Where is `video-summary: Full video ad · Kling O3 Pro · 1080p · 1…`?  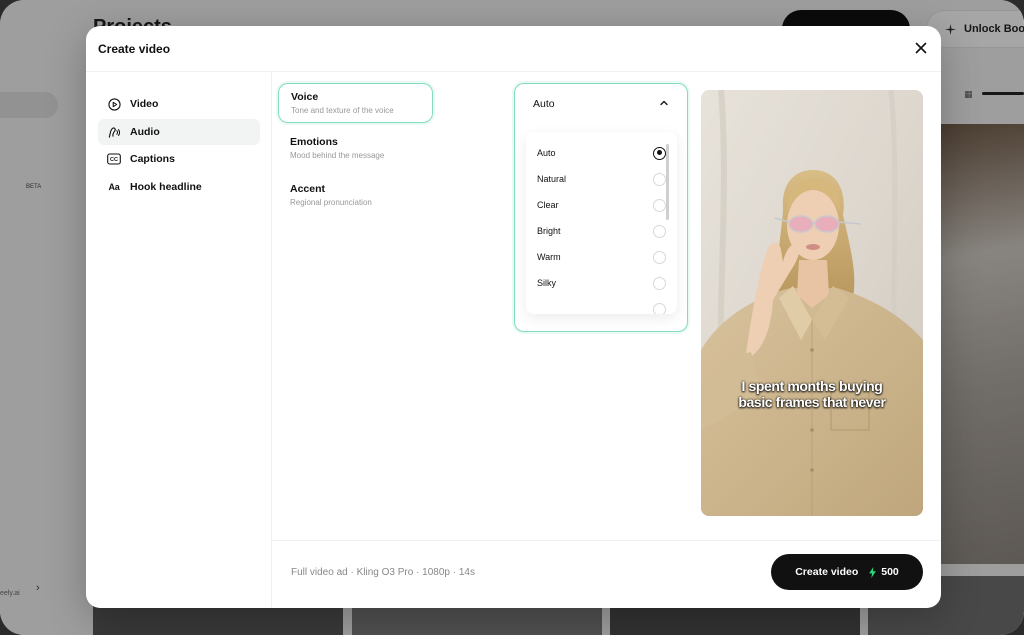
video-summary: Full video ad · Kling O3 Pro · 1080p · 1… is located at coordinates (383, 572).